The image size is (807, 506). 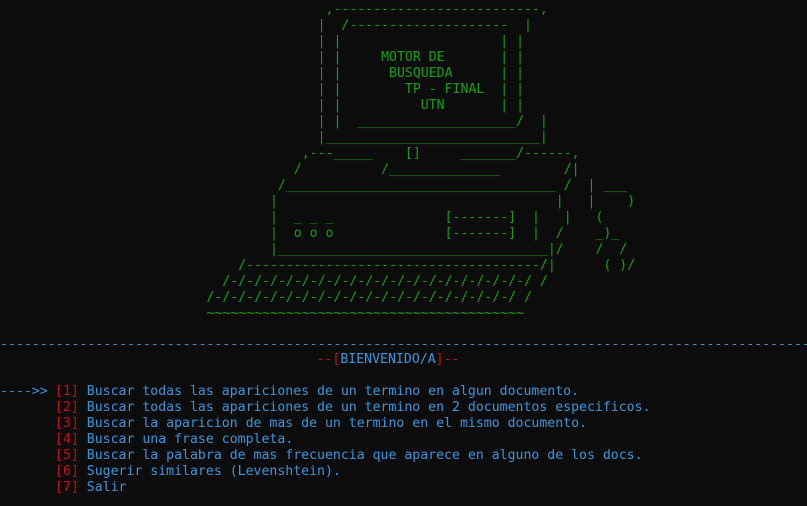 I want to click on menu-item-number: [7], so click(x=67, y=487).